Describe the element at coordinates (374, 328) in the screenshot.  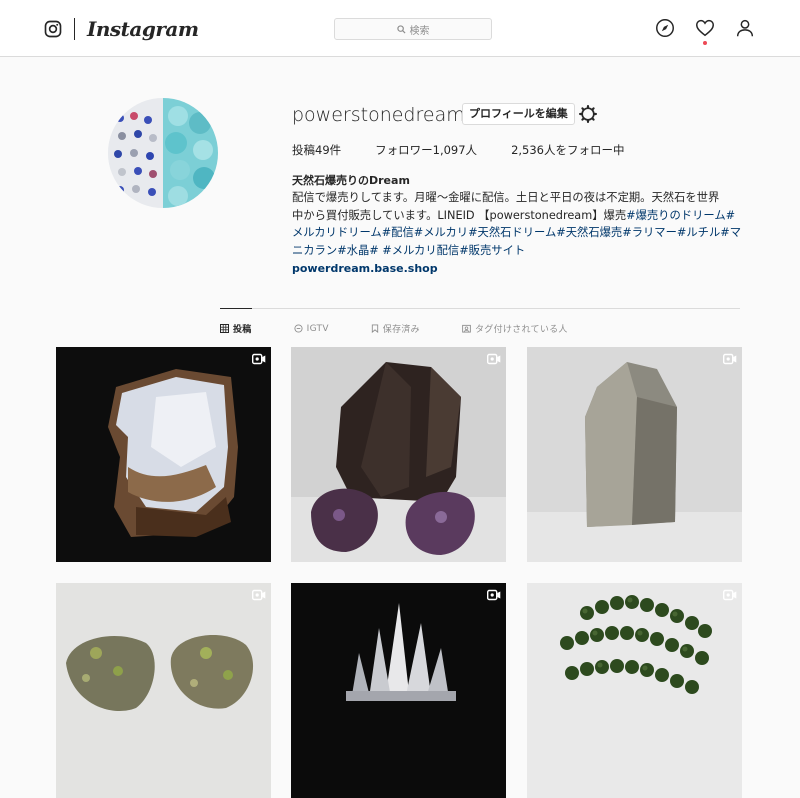
I see `bookmark-icon` at that location.